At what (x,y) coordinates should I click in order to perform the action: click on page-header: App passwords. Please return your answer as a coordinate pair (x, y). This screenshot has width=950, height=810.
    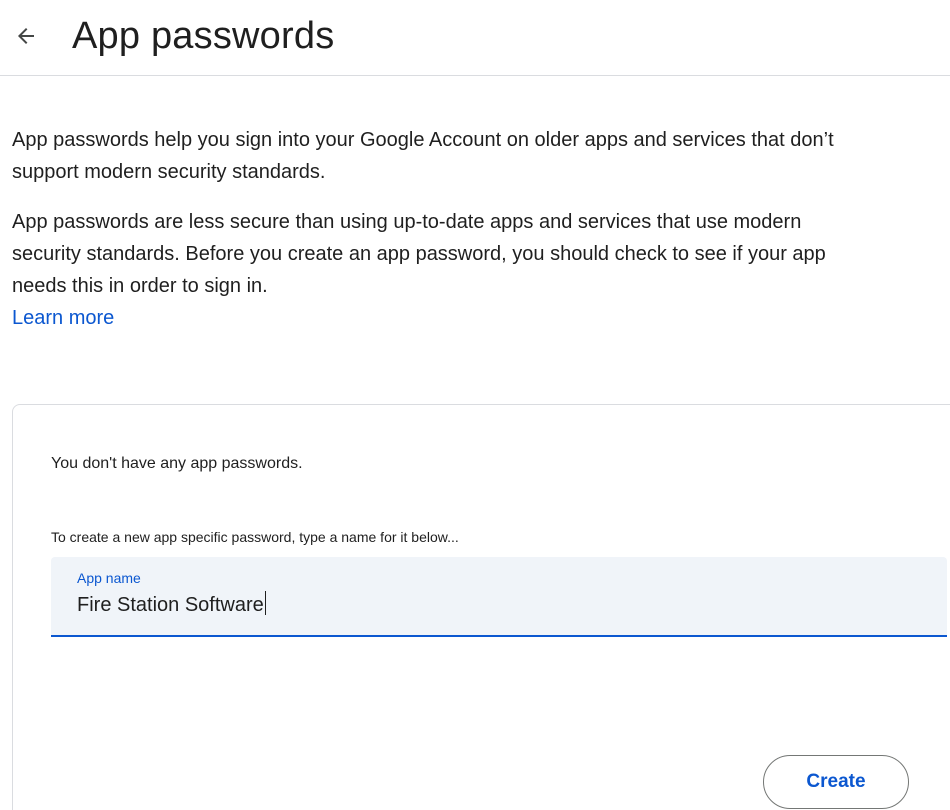
    Looking at the image, I should click on (475, 38).